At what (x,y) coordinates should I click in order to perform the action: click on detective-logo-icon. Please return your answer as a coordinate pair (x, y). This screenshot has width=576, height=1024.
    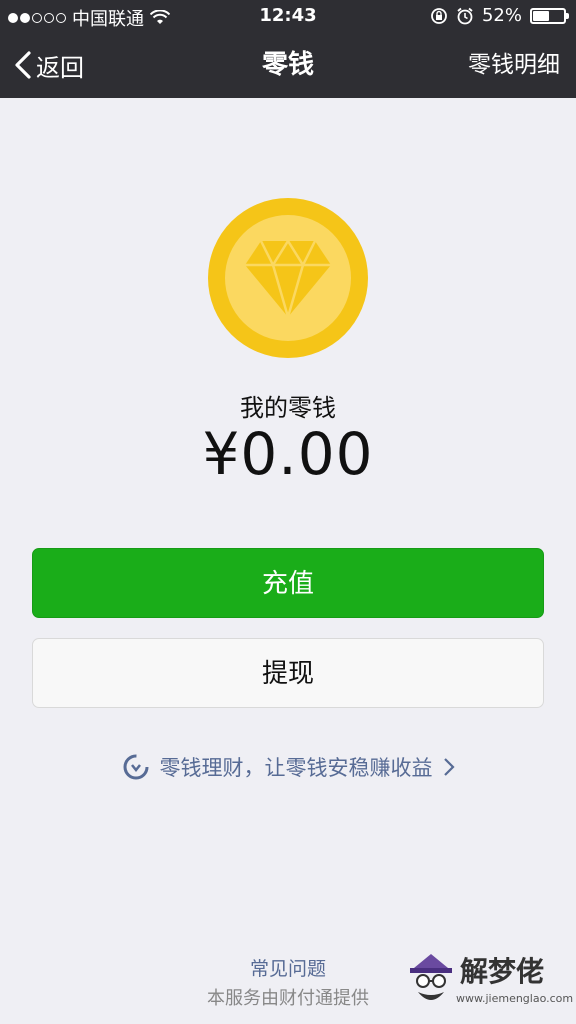
    Looking at the image, I should click on (431, 977).